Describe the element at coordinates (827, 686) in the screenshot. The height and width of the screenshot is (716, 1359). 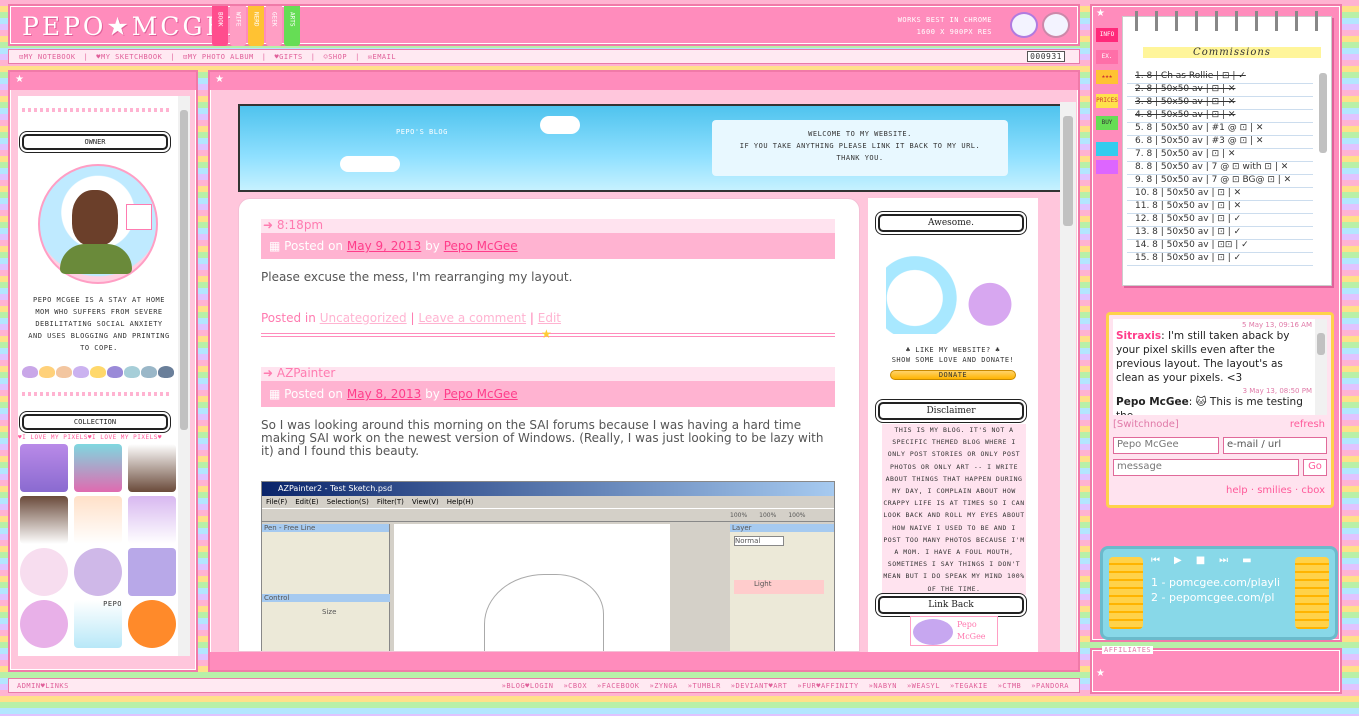
I see `footer-link-furaffinity: »FUR♥AFFINITY` at that location.